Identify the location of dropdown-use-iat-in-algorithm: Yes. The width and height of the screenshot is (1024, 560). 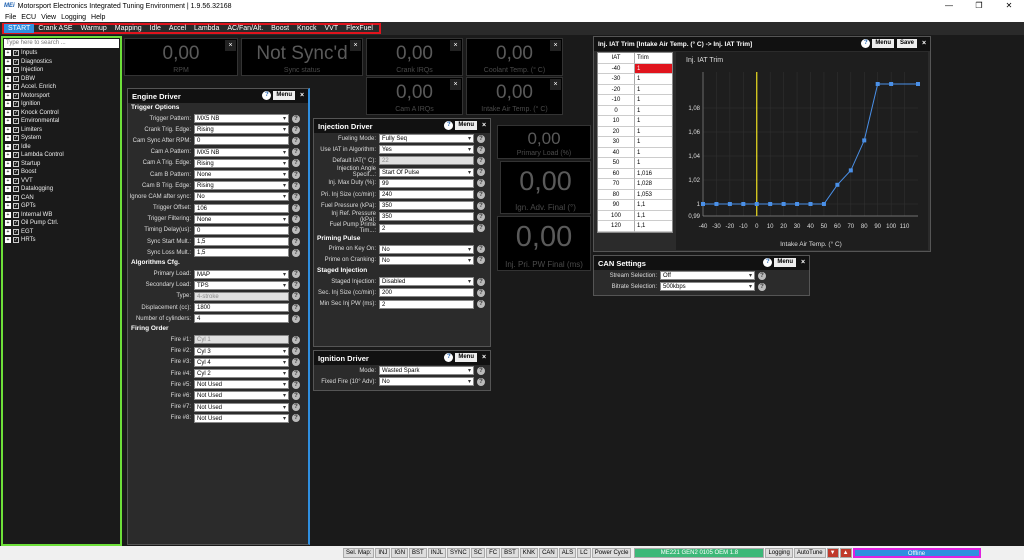
(426, 150).